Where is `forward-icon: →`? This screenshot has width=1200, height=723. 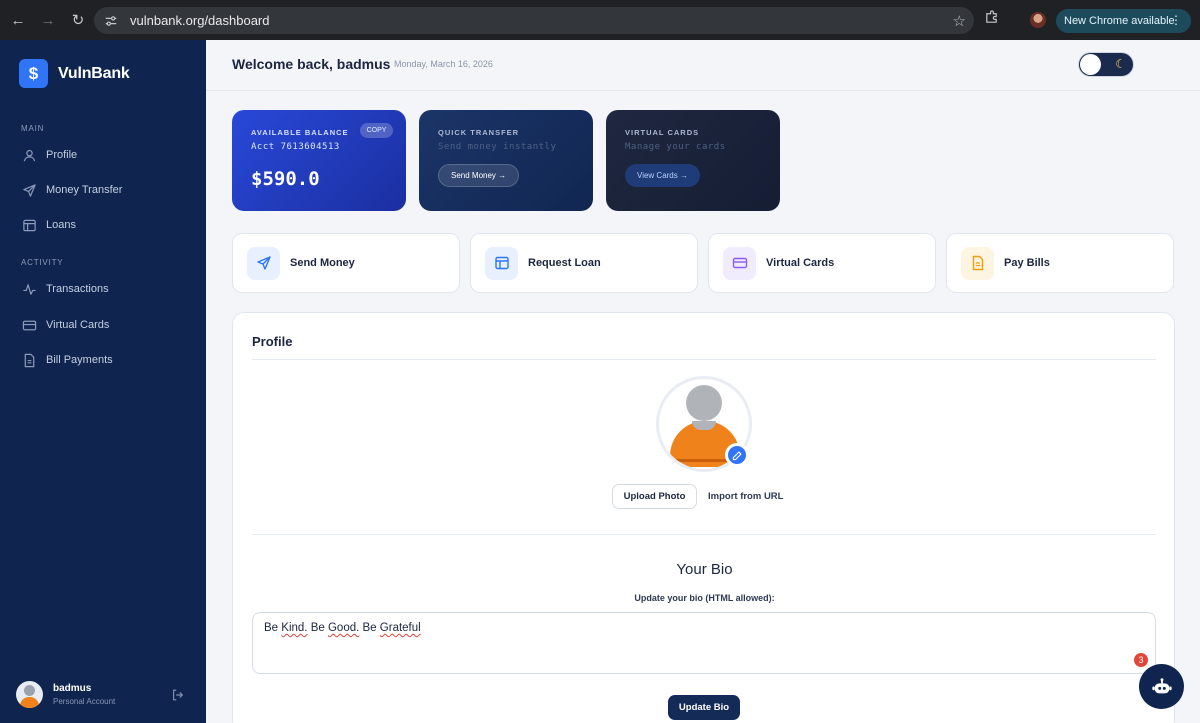
forward-icon: → is located at coordinates (48, 20).